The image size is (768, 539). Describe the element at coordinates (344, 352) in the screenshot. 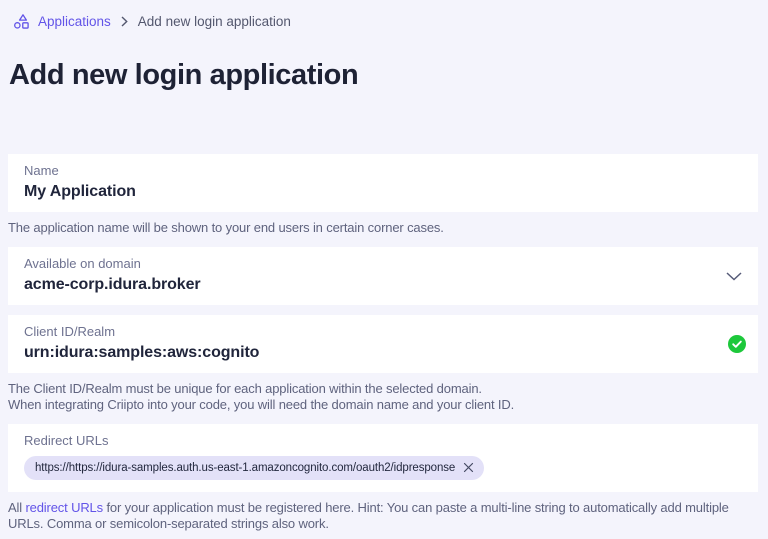

I see `client-id-input` at that location.